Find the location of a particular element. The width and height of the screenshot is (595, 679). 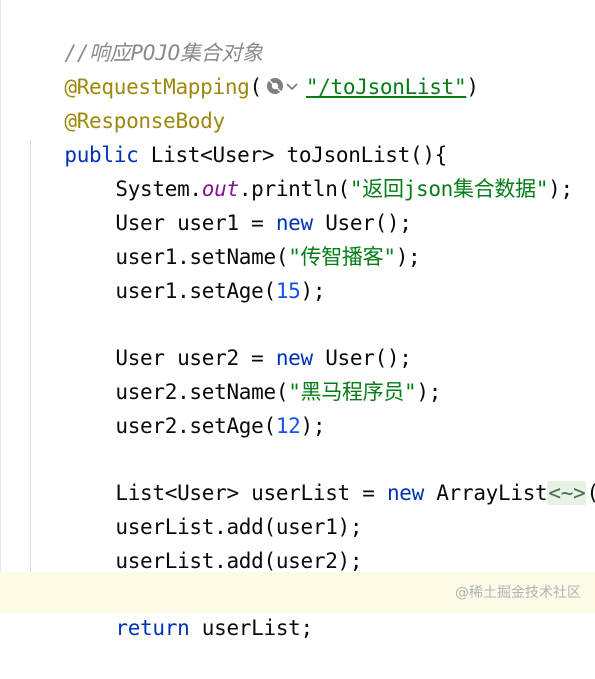

setage2-number: 12 is located at coordinates (288, 426).